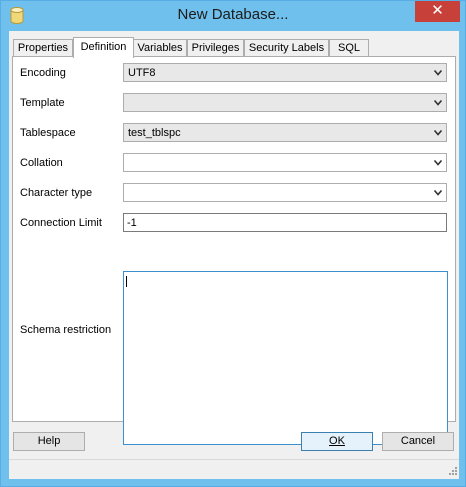 This screenshot has height=487, width=466. I want to click on status-bar, so click(234, 469).